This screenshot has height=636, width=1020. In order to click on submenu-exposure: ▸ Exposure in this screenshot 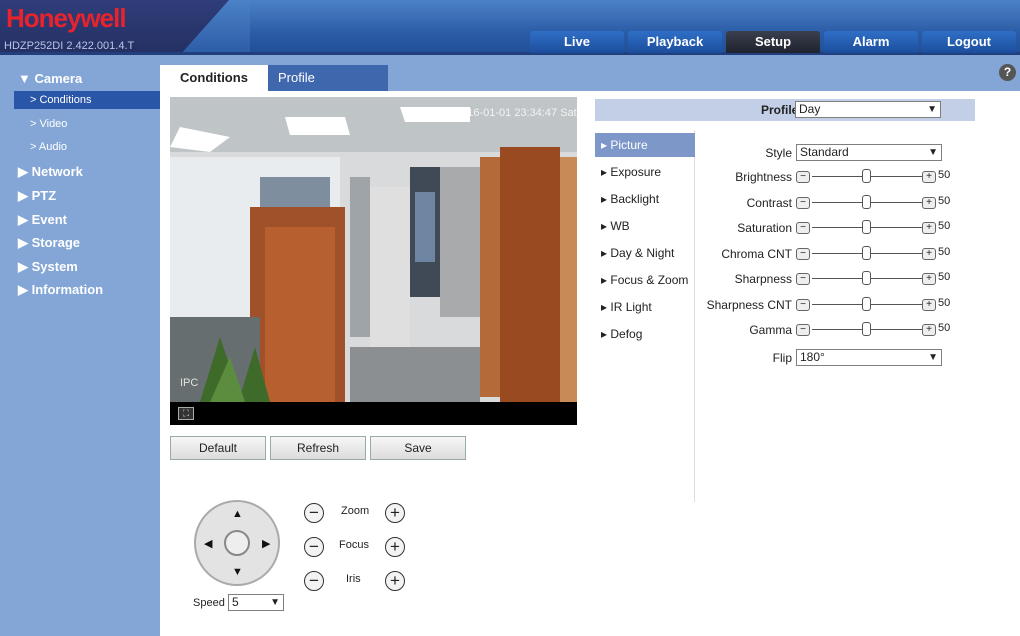, I will do `click(645, 172)`.